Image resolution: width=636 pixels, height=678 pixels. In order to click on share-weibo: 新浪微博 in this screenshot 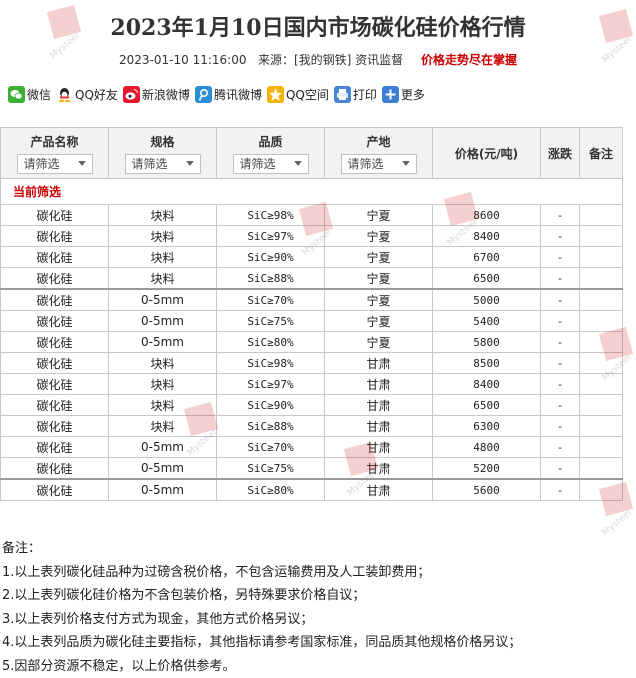, I will do `click(156, 94)`.